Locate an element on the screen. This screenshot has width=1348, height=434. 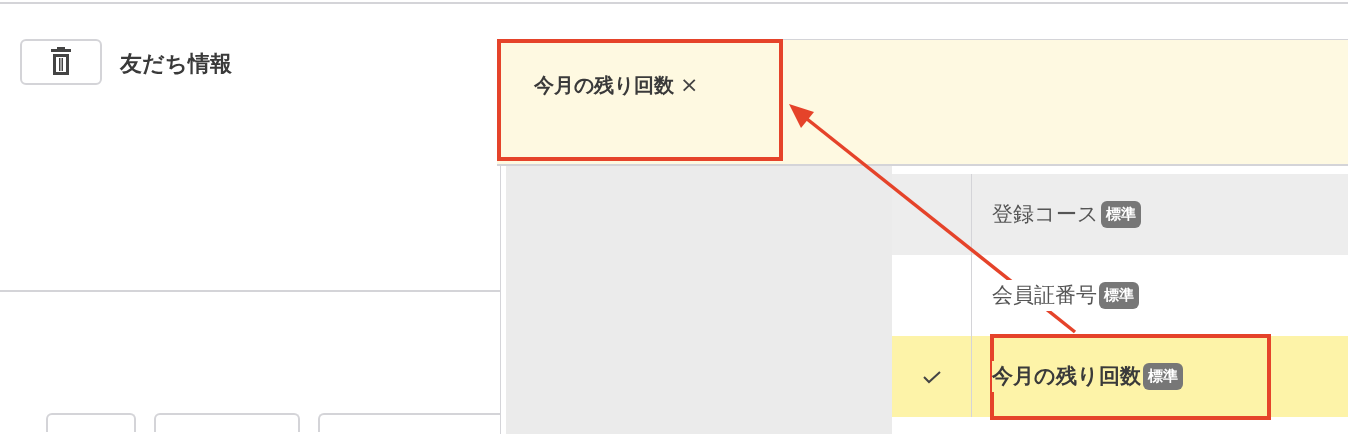
dropdown-option: 今月の残り回数 標準 is located at coordinates (1120, 376).